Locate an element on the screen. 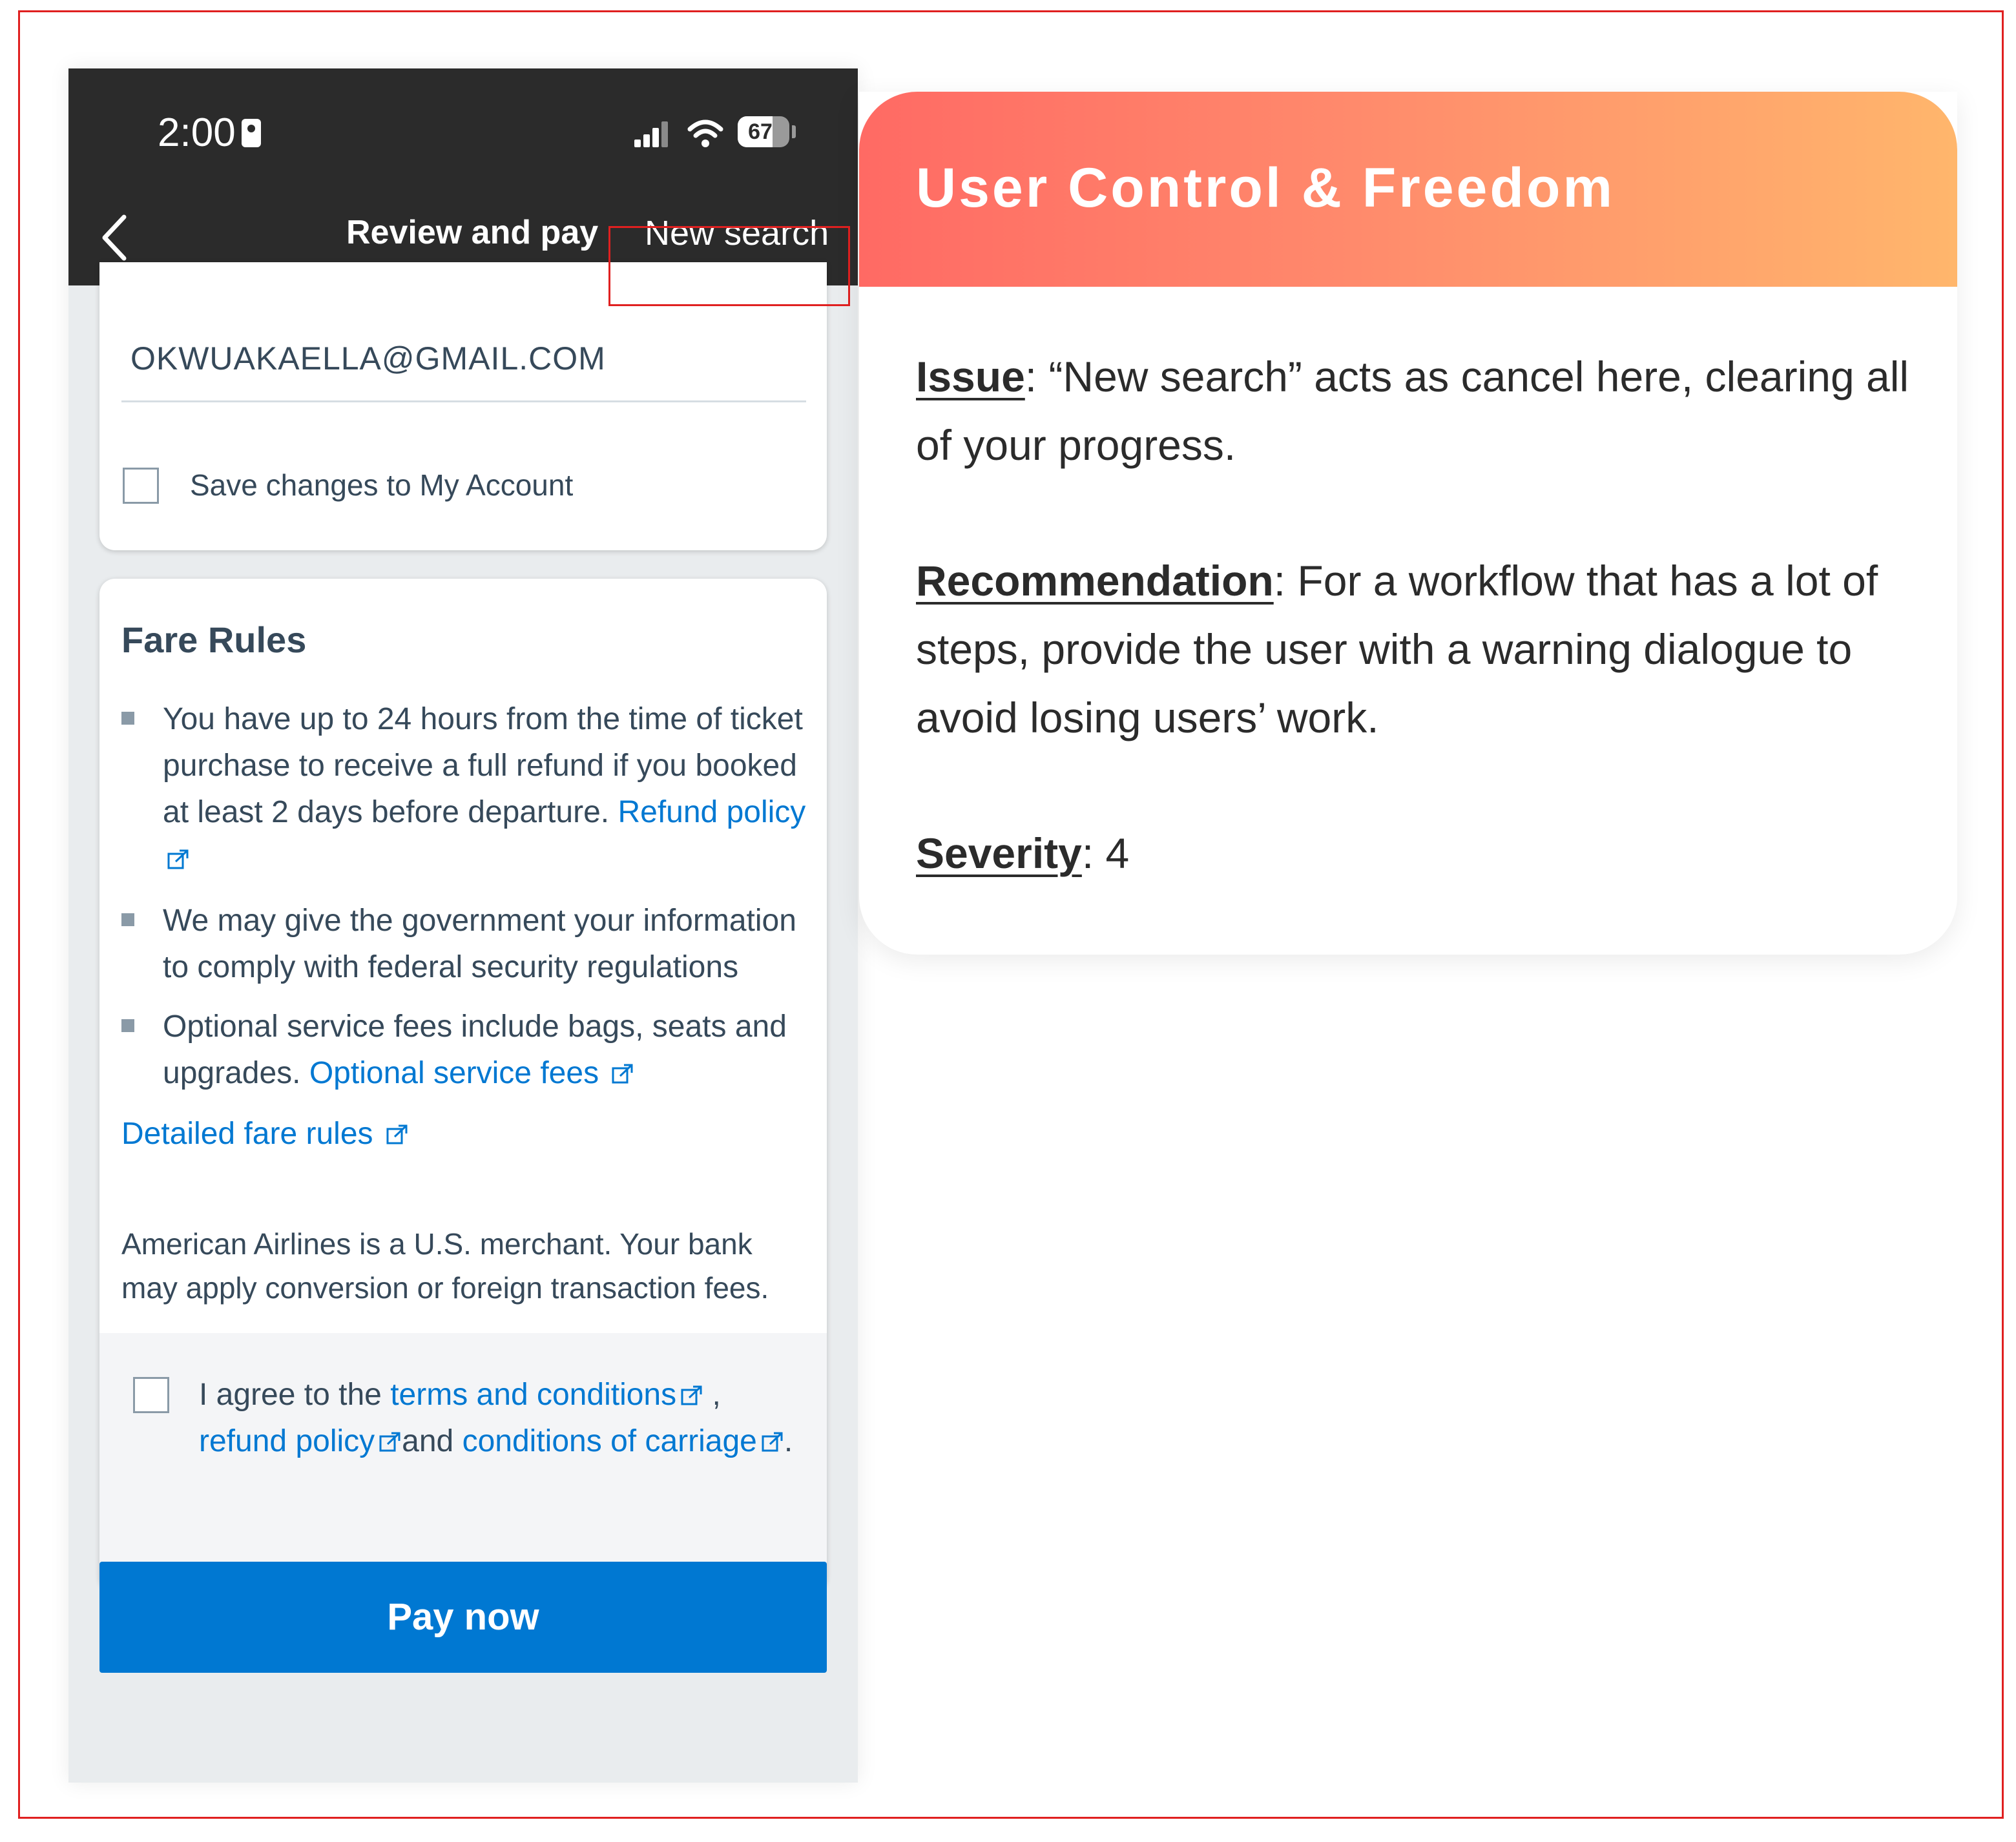 The height and width of the screenshot is (1842, 2016). wifi-icon is located at coordinates (705, 133).